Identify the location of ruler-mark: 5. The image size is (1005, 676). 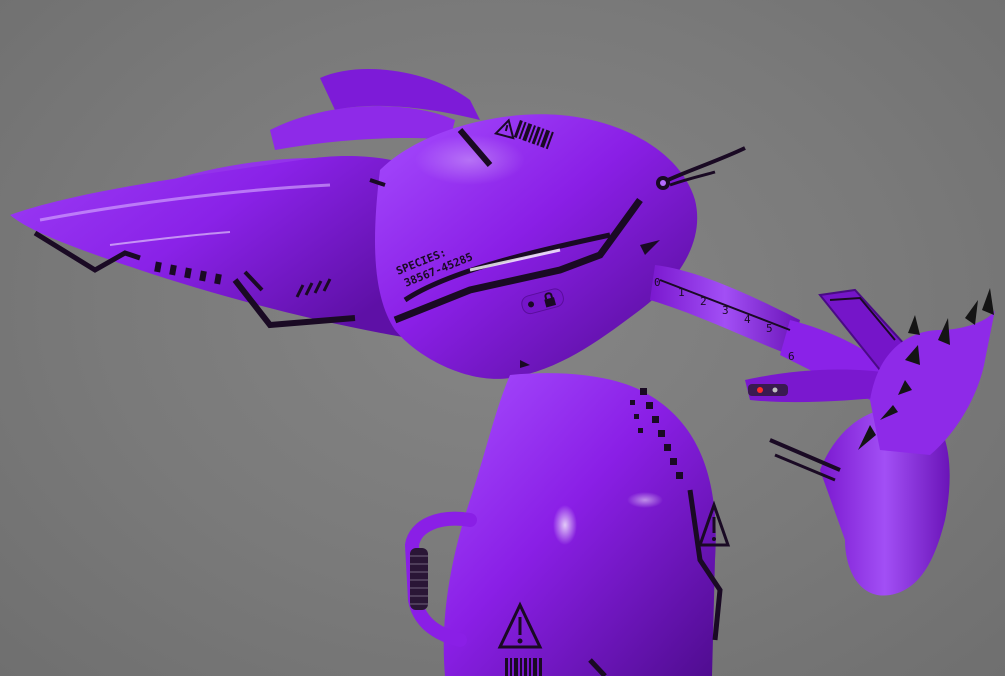
(769, 328).